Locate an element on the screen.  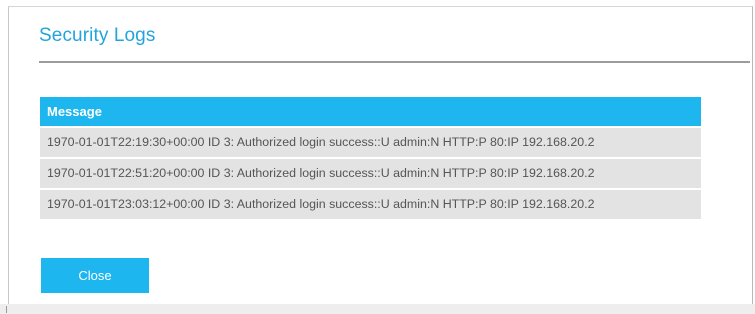
column-header-message: Message is located at coordinates (370, 111).